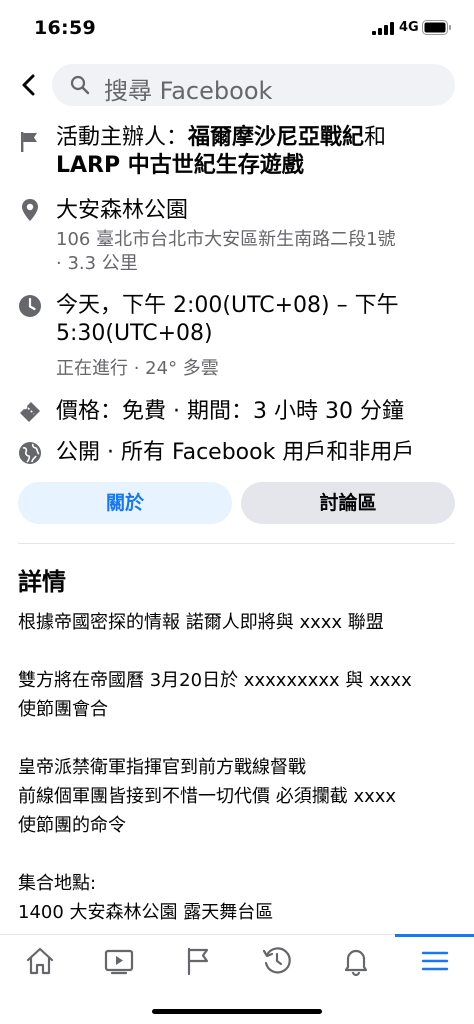 The image size is (474, 1024). Describe the element at coordinates (180, 165) in the screenshot. I see `organizer-link-2: LARP 中古世紀生存遊戲` at that location.